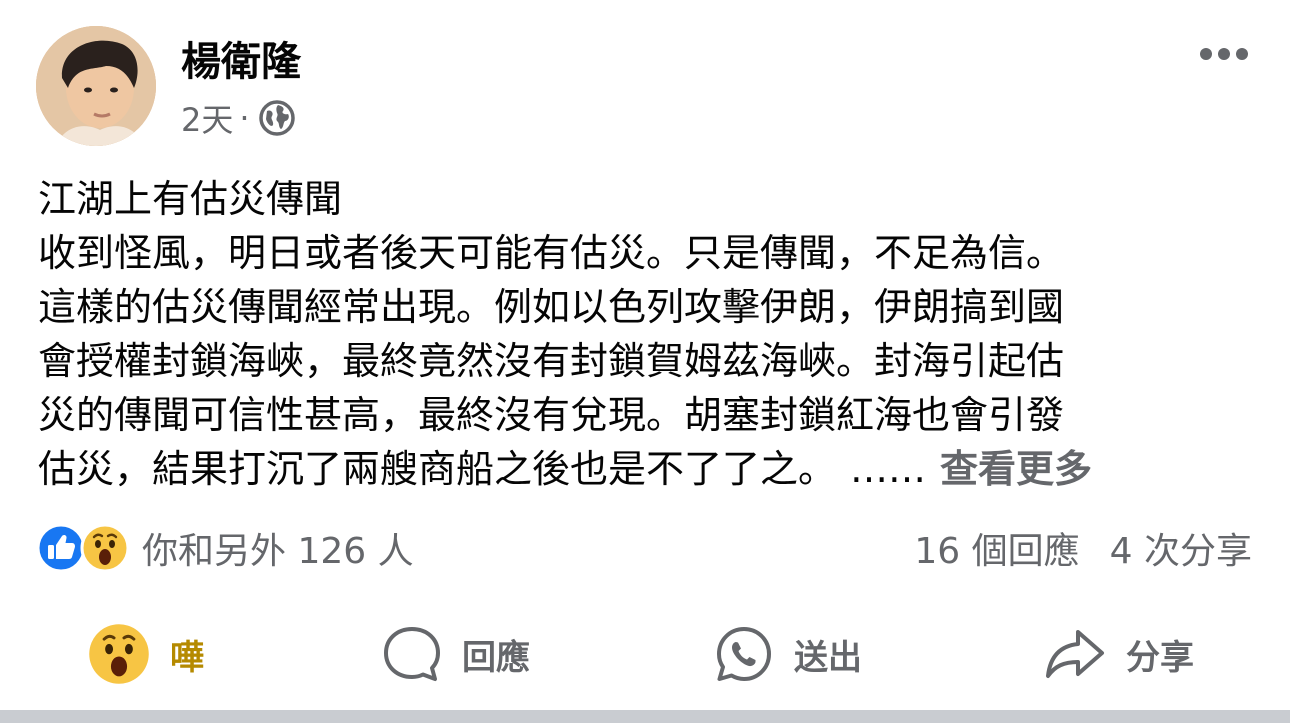 The height and width of the screenshot is (723, 1290). Describe the element at coordinates (744, 654) in the screenshot. I see `whatsapp-icon` at that location.